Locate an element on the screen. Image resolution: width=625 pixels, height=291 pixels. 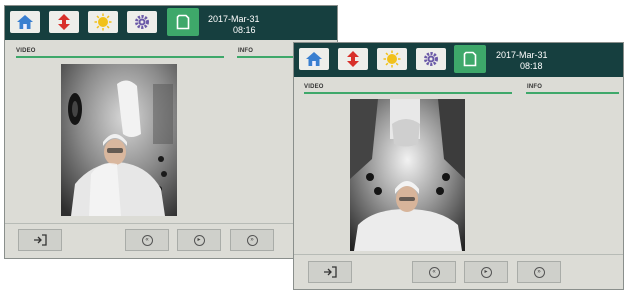
time-text: 08:16 is located at coordinates (244, 30).